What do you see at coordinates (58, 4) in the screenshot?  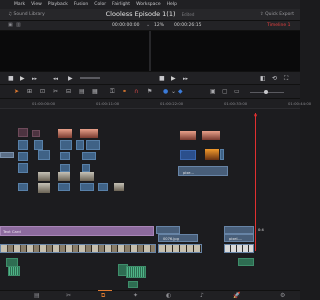 I see `menu-playback: Playback` at bounding box center [58, 4].